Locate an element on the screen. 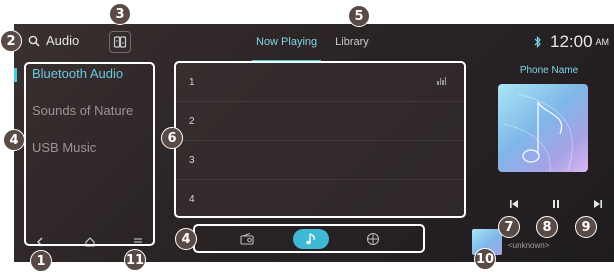  album-art is located at coordinates (543, 128).